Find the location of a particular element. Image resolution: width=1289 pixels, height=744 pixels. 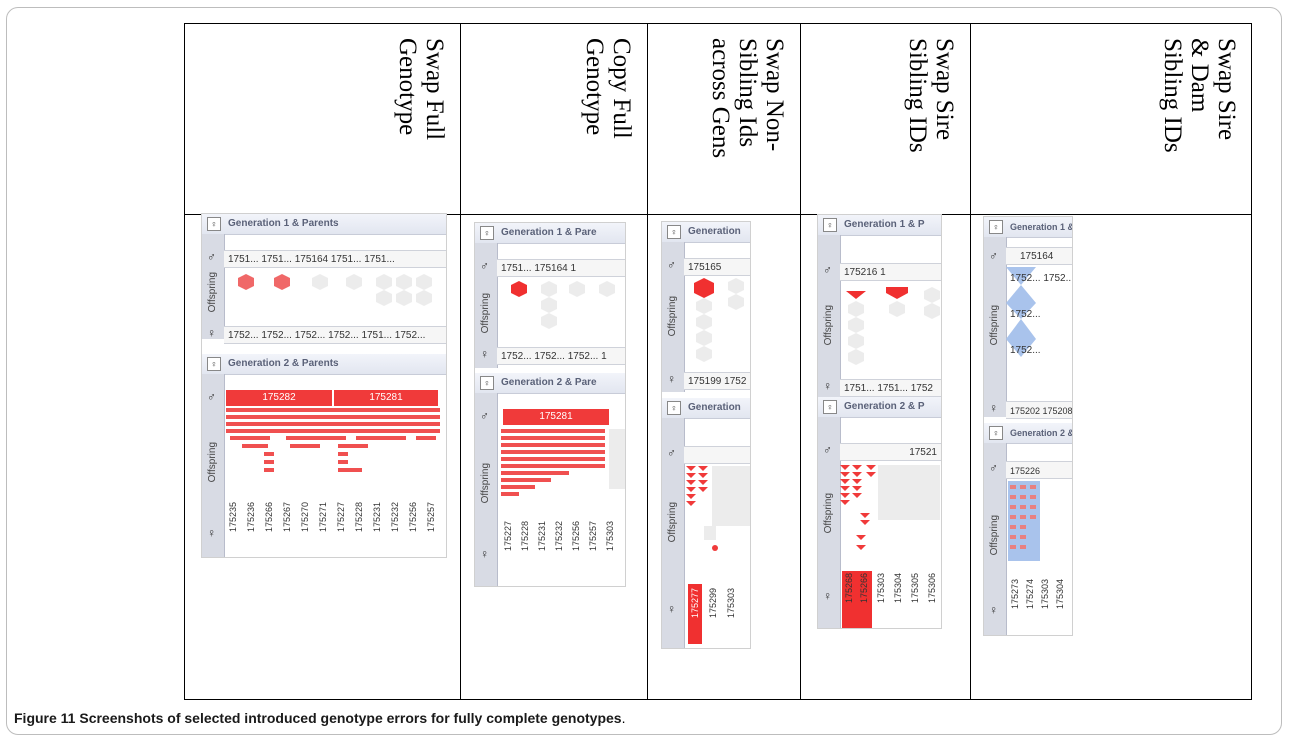

dam-id-row: 1751... 1751... 1752 is located at coordinates (890, 388).